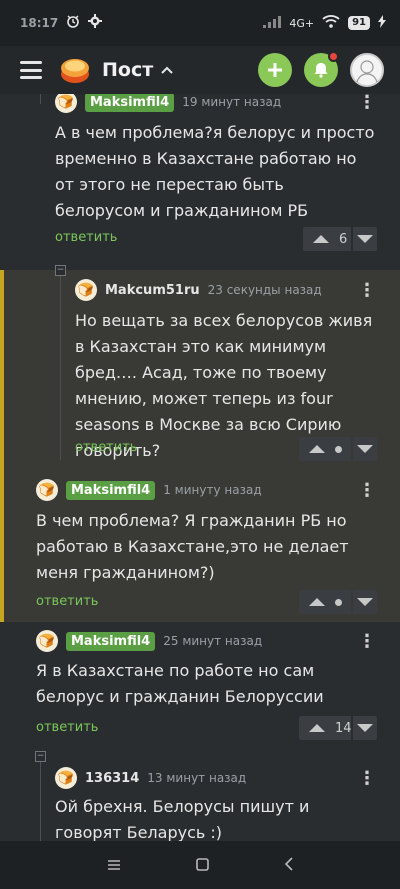 Image resolution: width=400 pixels, height=889 pixels. I want to click on settings-icon, so click(95, 23).